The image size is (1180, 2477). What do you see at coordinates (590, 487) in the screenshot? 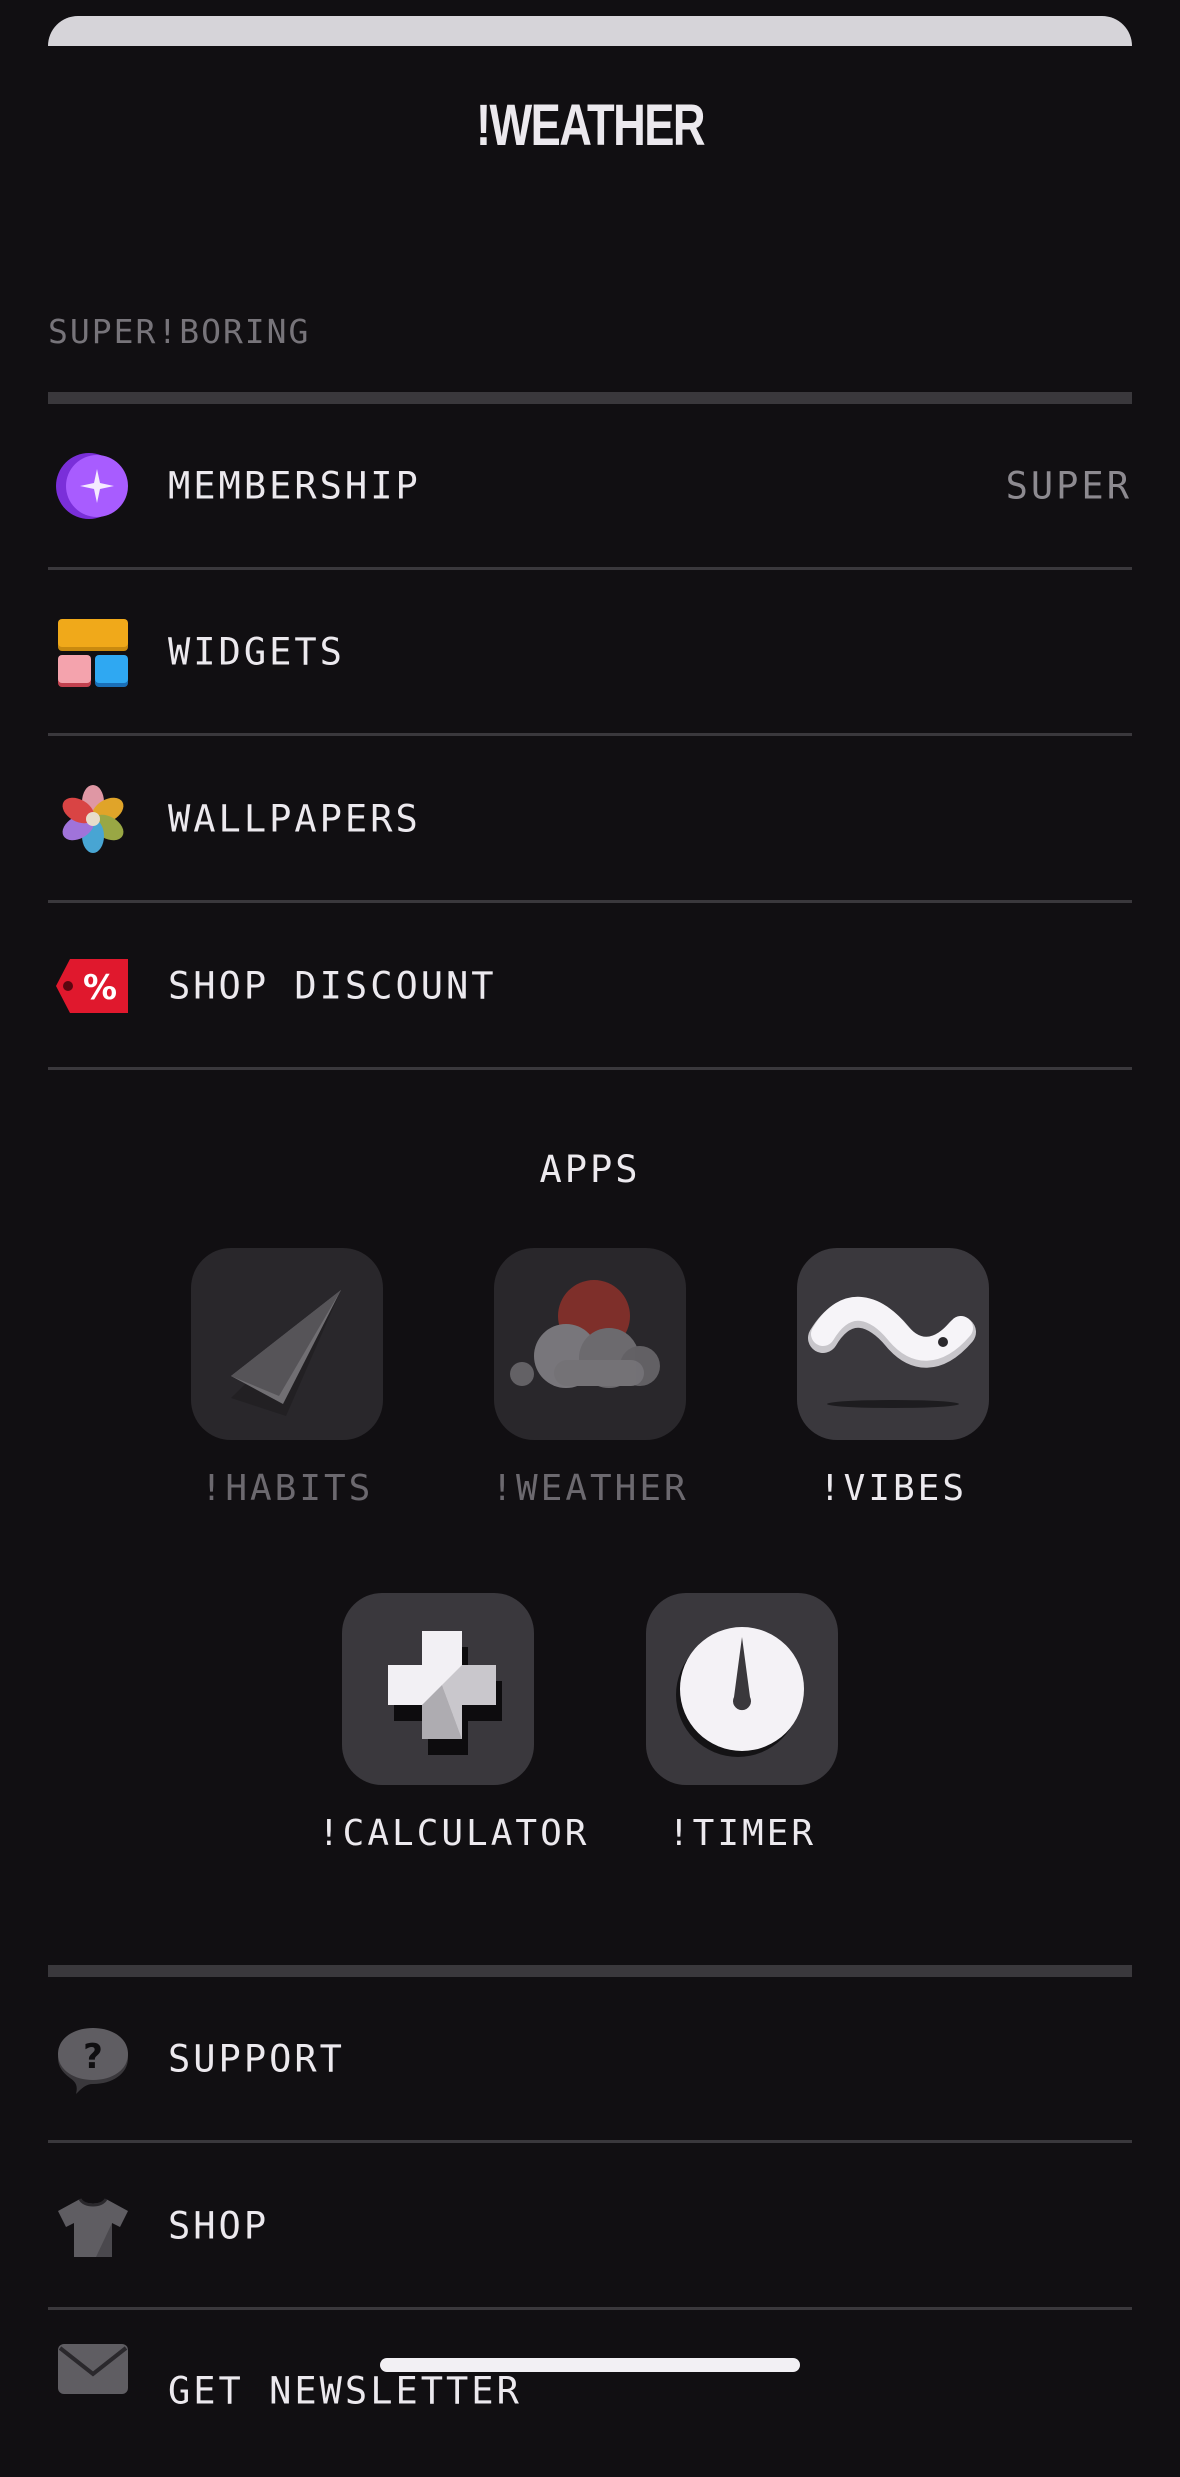
I see `menu-item-membership: MEMBERSHIP SUPER` at bounding box center [590, 487].